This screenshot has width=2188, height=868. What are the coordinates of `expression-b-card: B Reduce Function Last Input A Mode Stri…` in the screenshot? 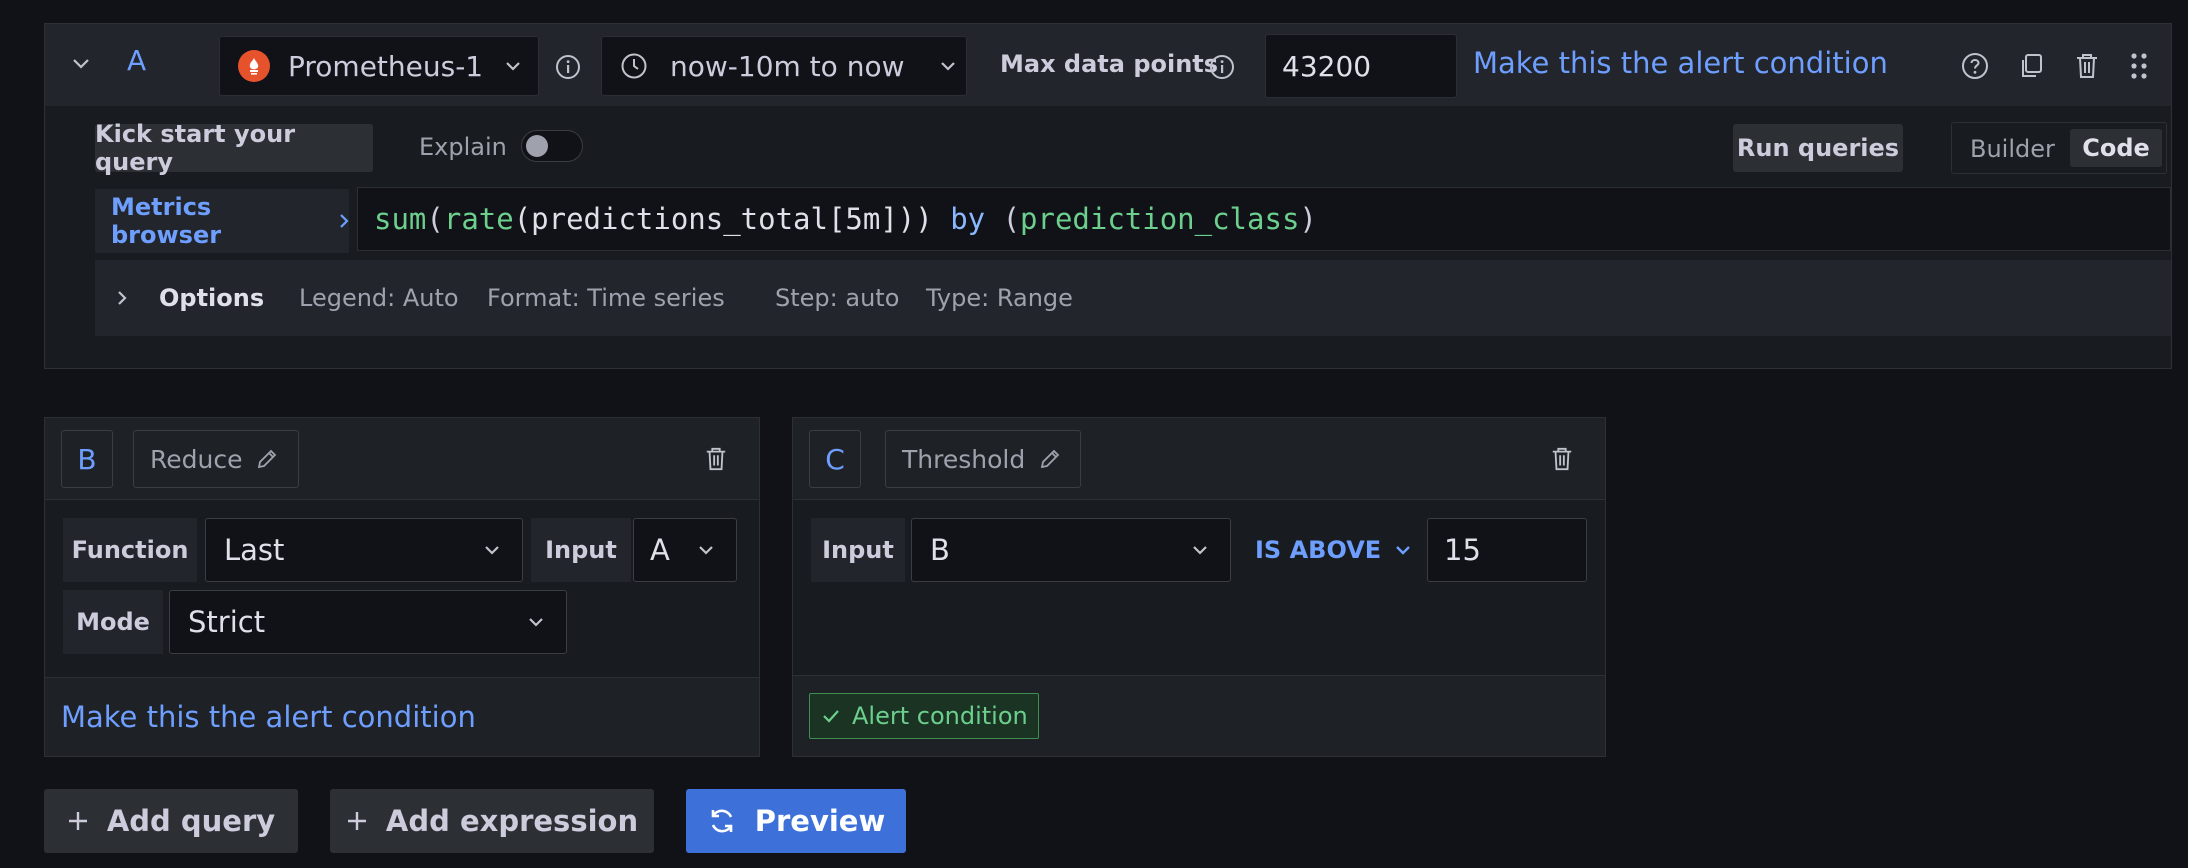 It's located at (402, 587).